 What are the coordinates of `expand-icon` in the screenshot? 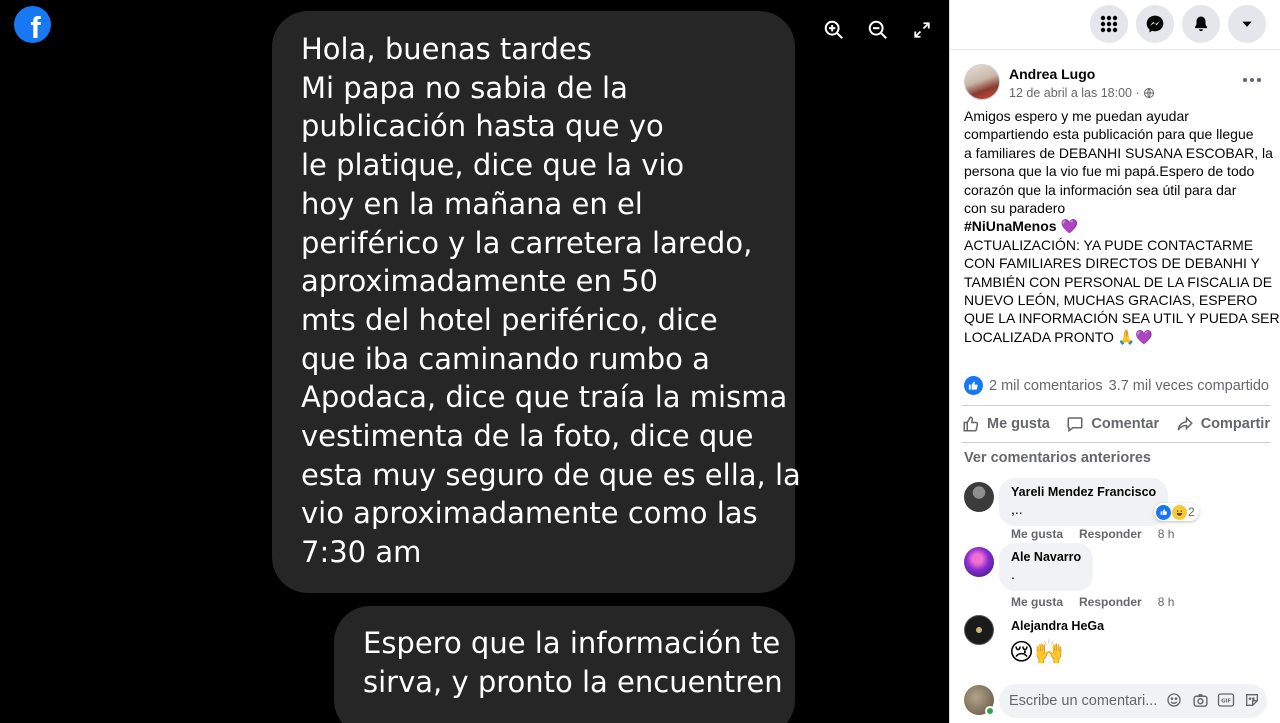 It's located at (922, 30).